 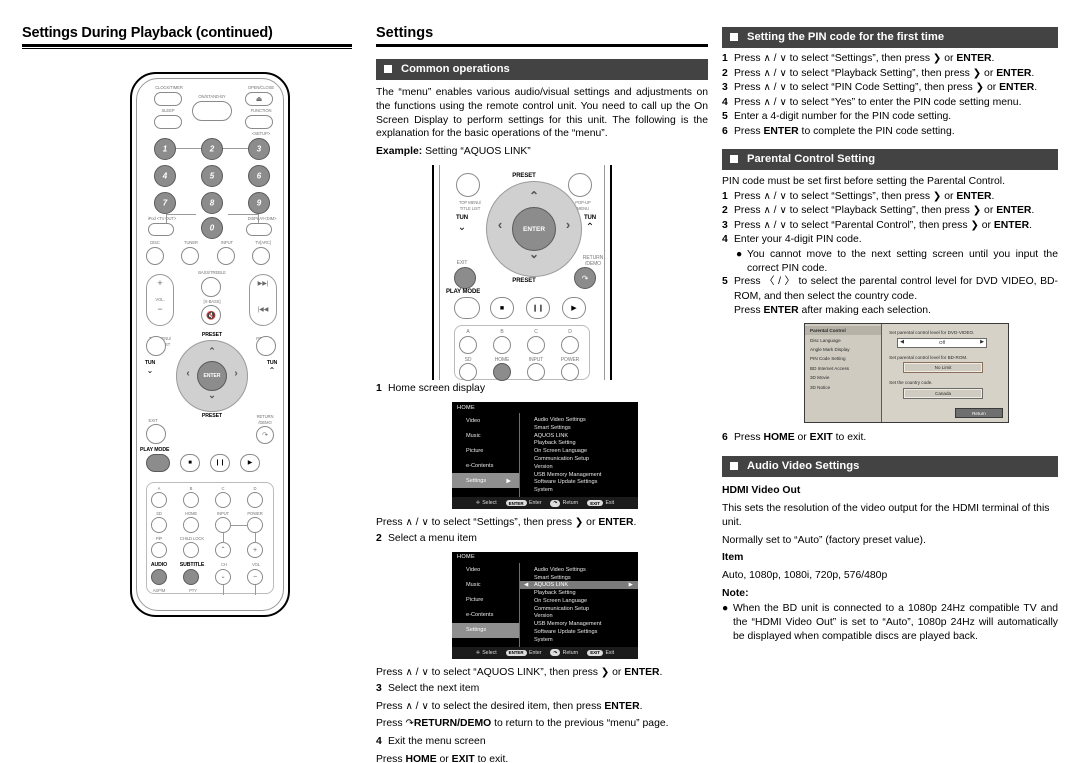 I want to click on detail-button-top-menu, so click(x=468, y=185).